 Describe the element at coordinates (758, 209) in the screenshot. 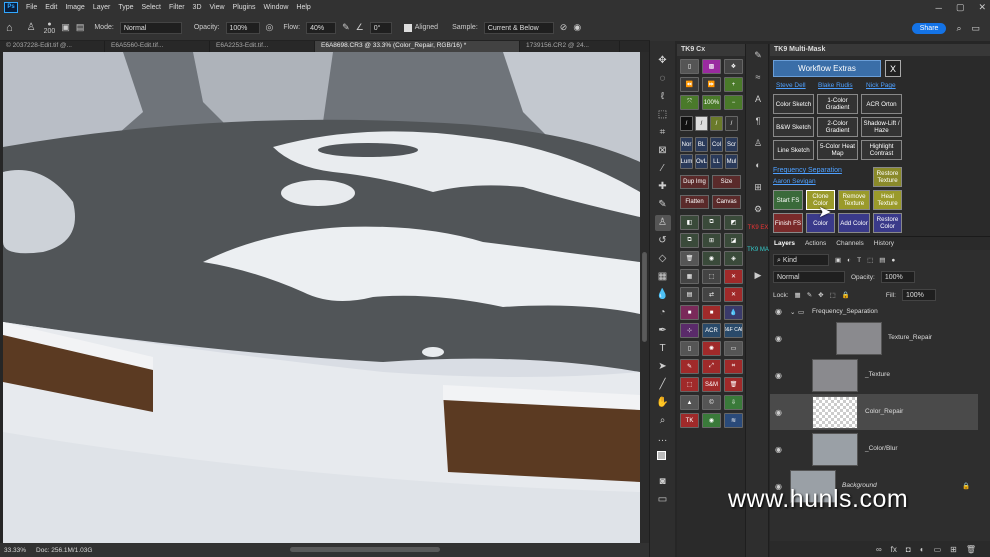

I see `swatches-panel-icon: ⚙` at that location.